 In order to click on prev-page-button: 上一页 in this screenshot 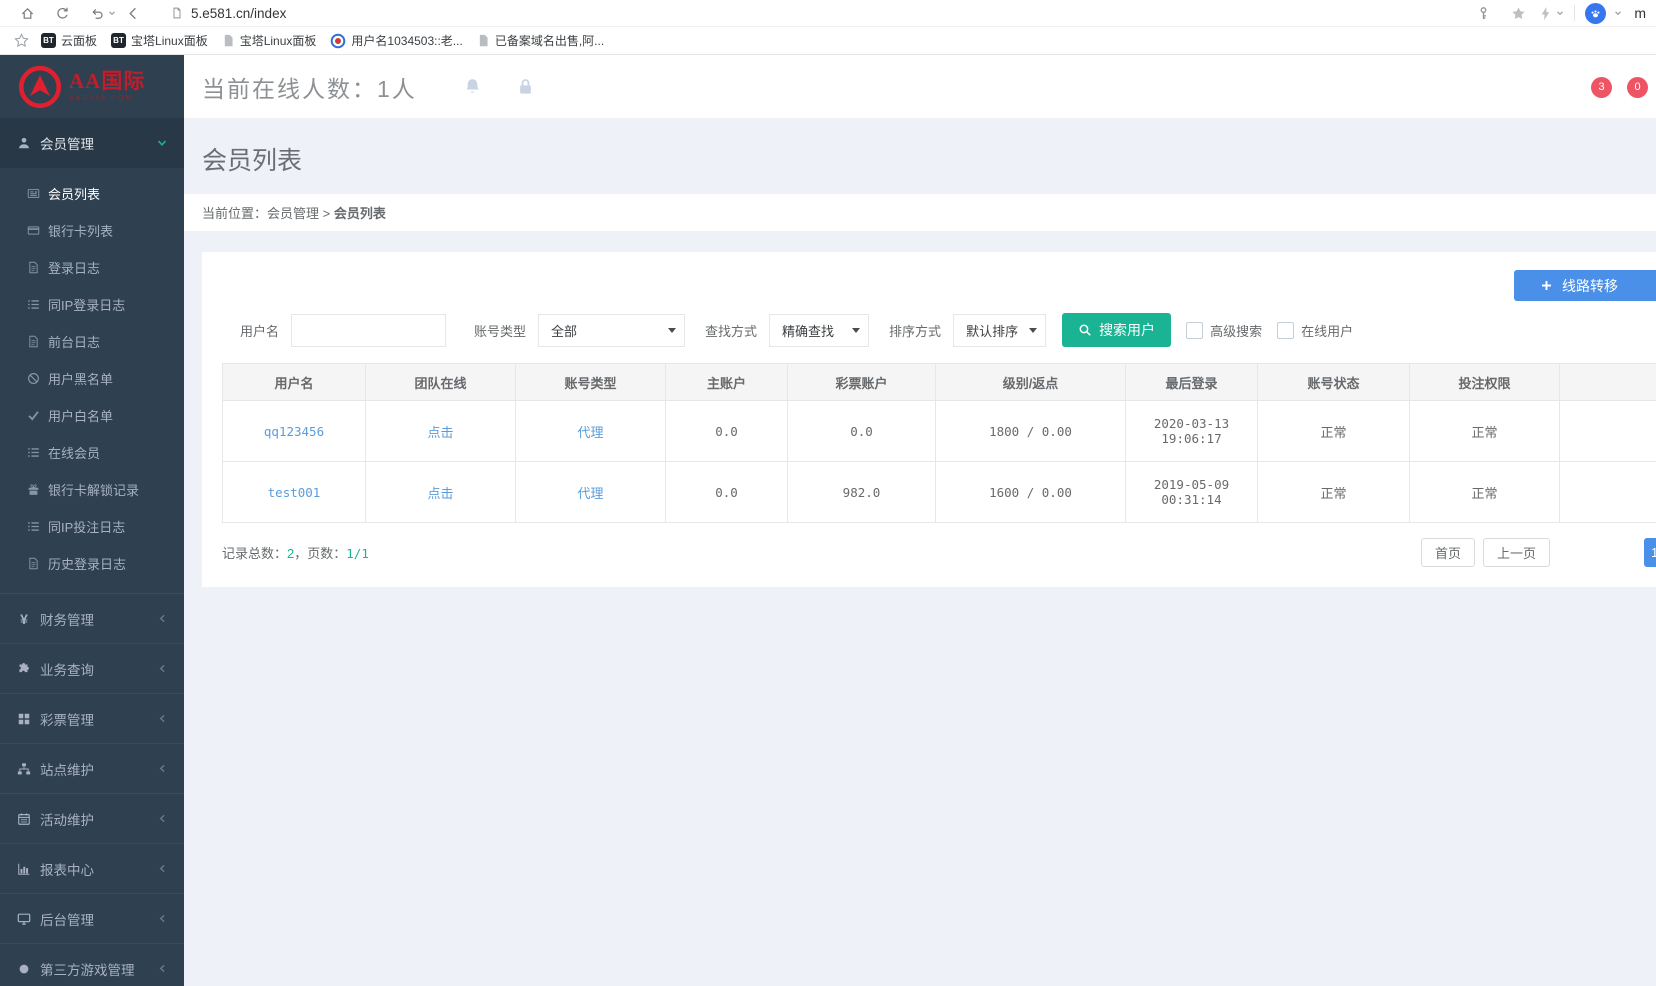, I will do `click(1516, 552)`.